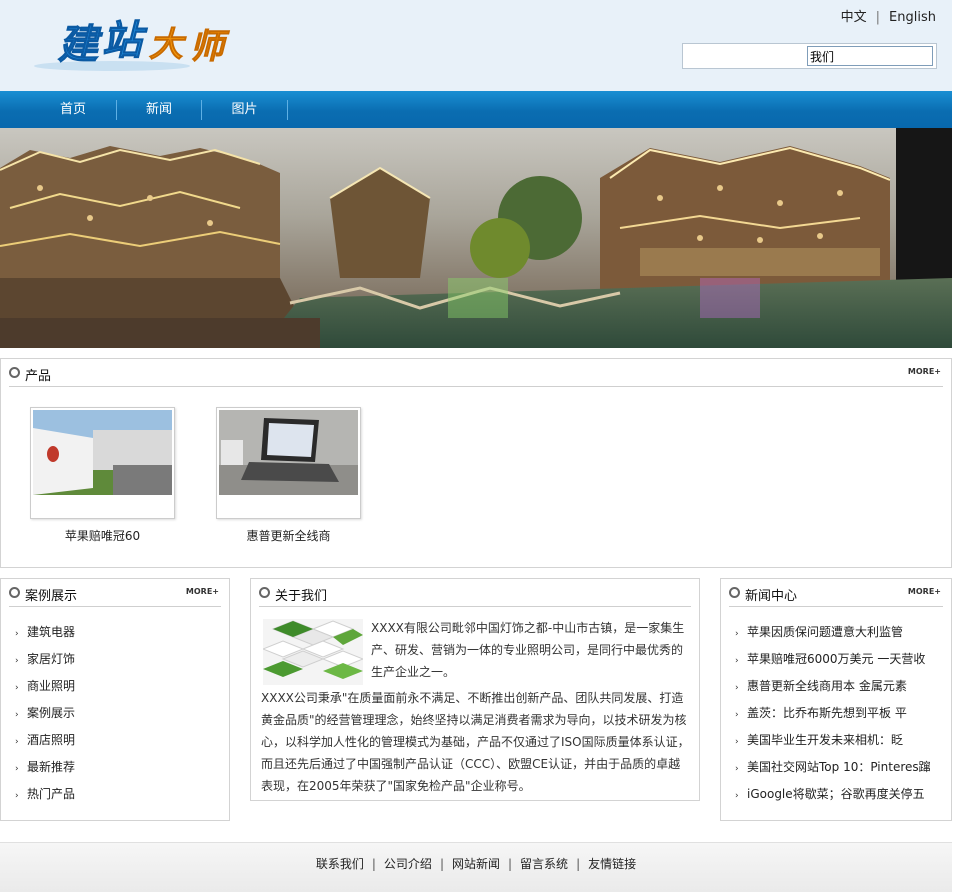 This screenshot has width=980, height=892. I want to click on list-item: › 酒店照明, so click(45, 739).